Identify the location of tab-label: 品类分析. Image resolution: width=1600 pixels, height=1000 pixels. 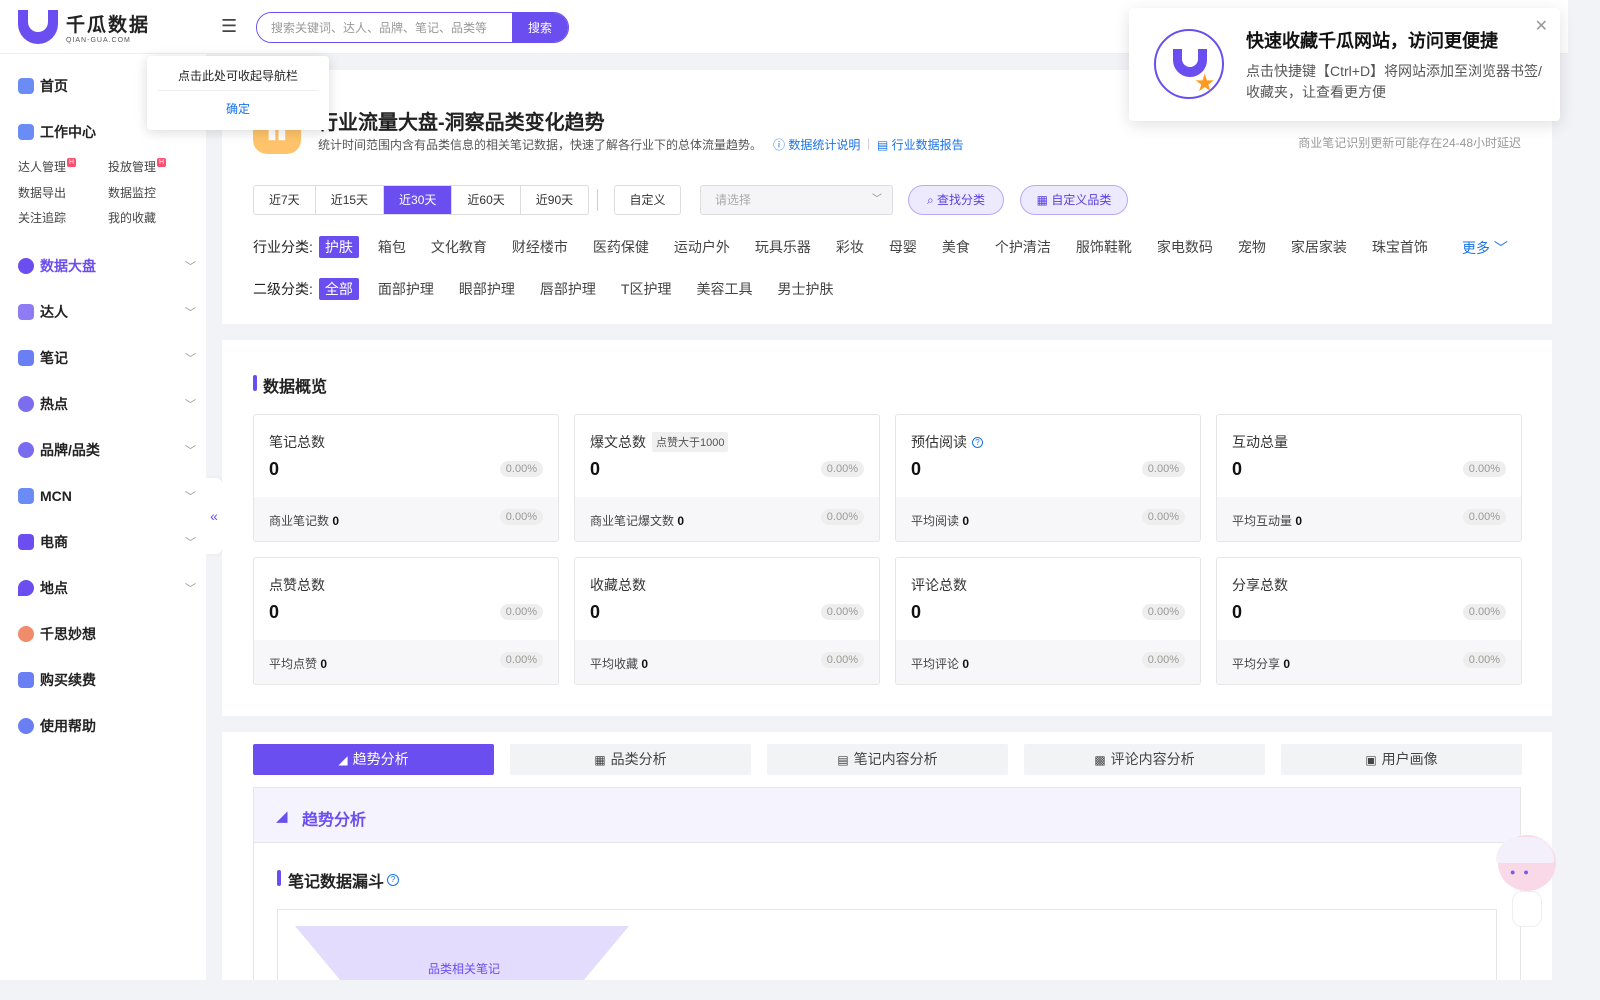
(638, 759).